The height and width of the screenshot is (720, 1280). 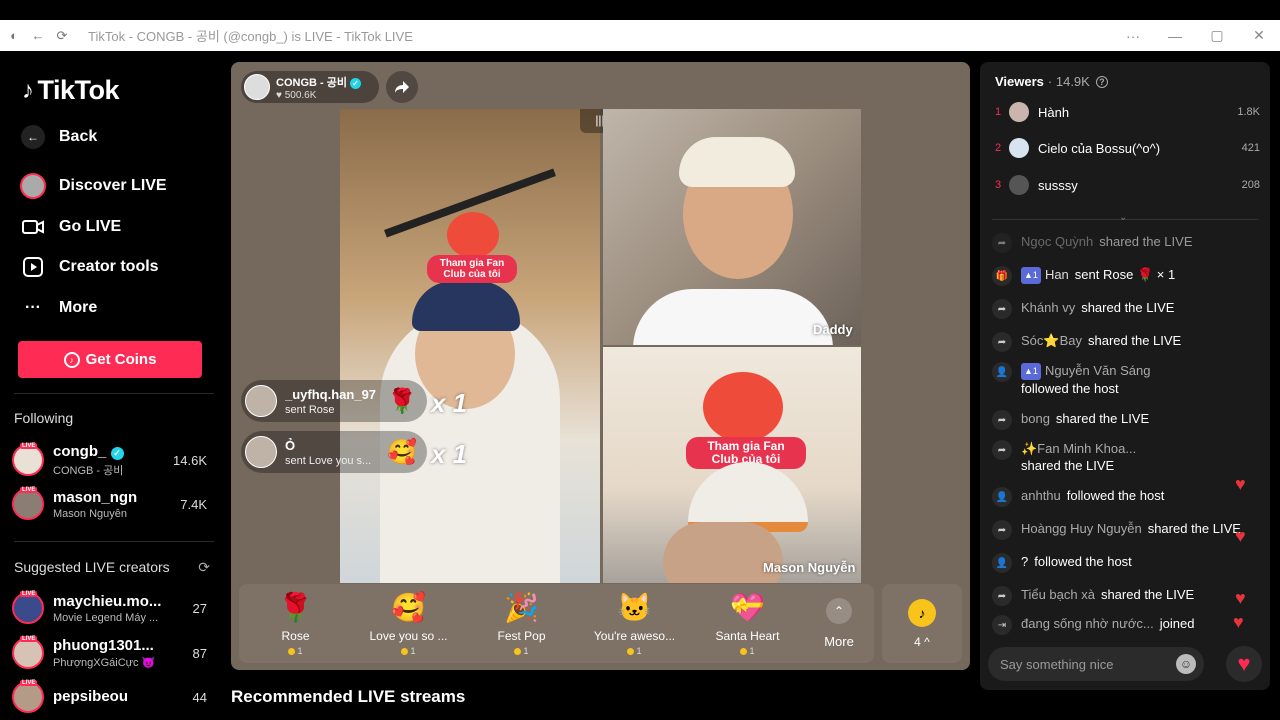 What do you see at coordinates (1035, 418) in the screenshot?
I see `chat-user: bong` at bounding box center [1035, 418].